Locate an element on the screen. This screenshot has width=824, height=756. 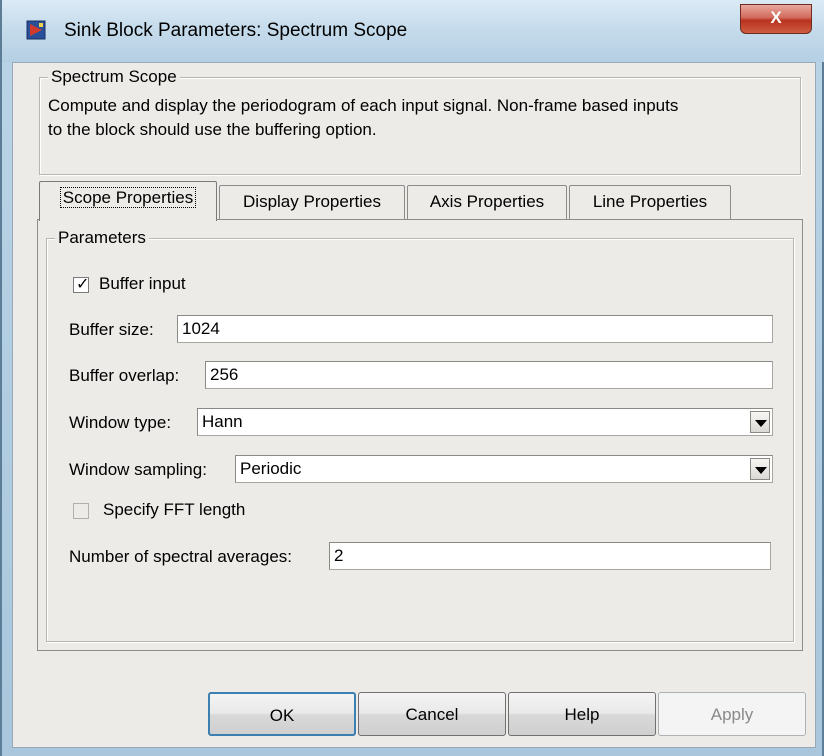
buffer-size-label: Buffer size: is located at coordinates (111, 329).